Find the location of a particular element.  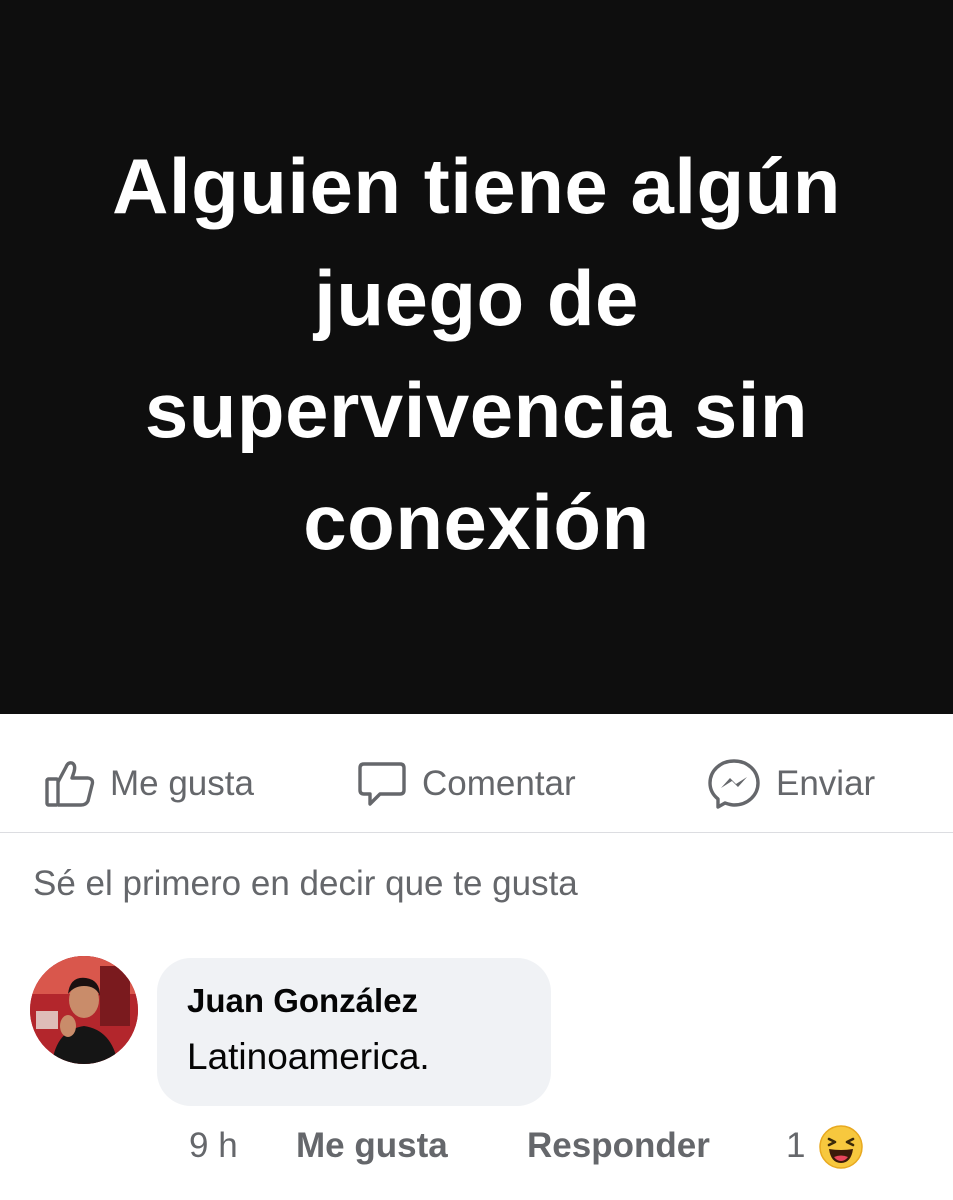

speech-bubble-icon is located at coordinates (382, 784).